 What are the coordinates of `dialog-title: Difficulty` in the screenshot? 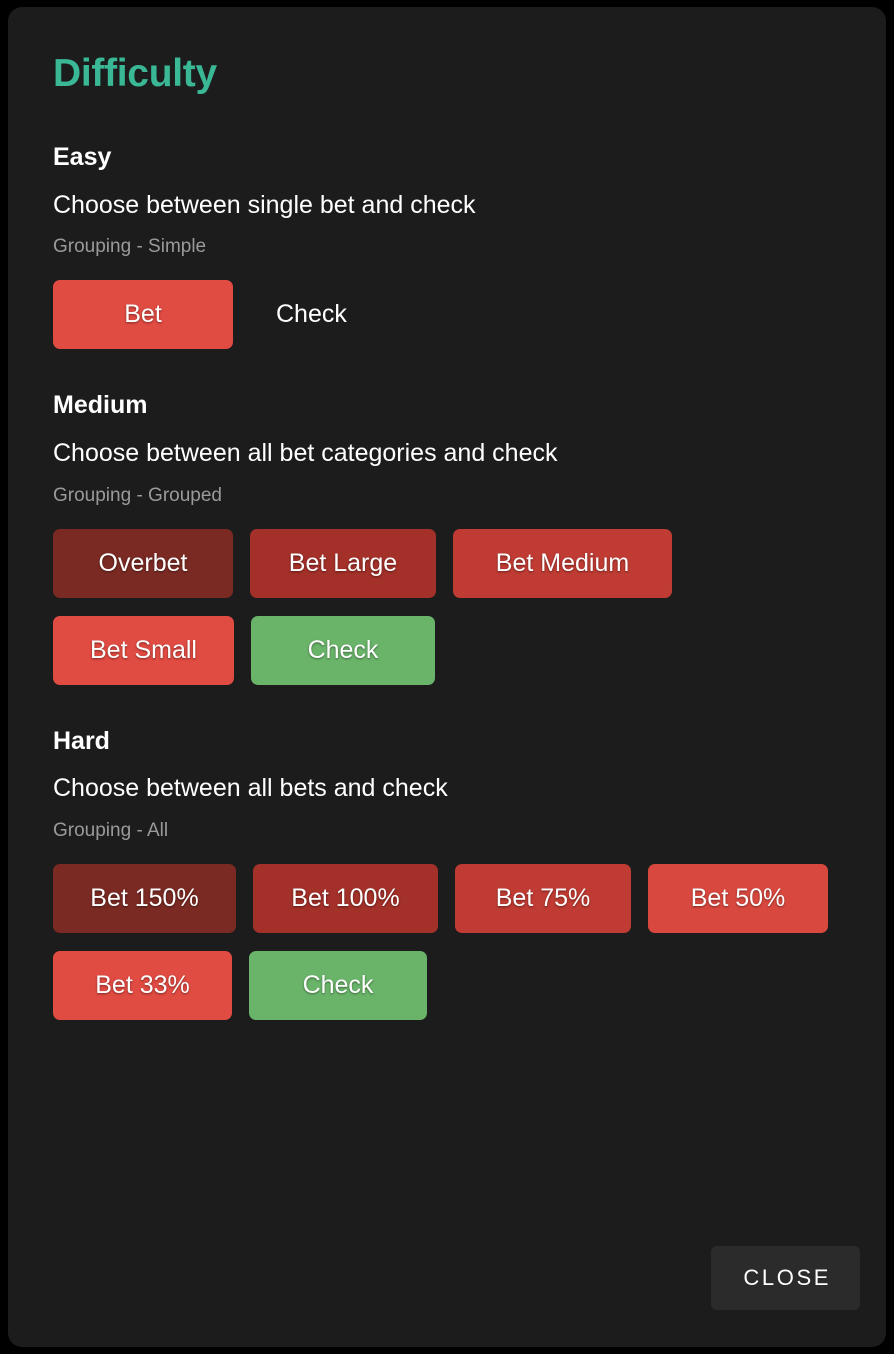 It's located at (135, 73).